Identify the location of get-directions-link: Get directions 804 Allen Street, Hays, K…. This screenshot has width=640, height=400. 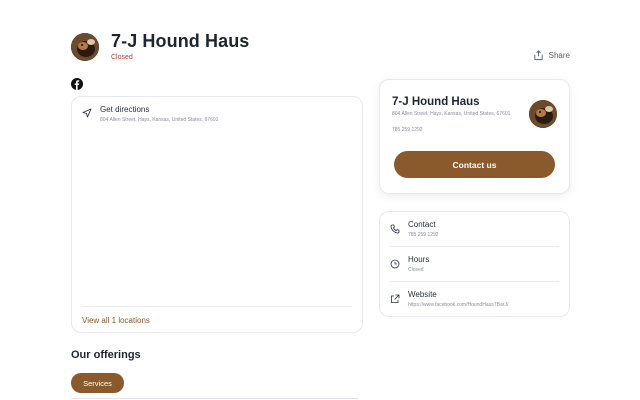
(150, 114).